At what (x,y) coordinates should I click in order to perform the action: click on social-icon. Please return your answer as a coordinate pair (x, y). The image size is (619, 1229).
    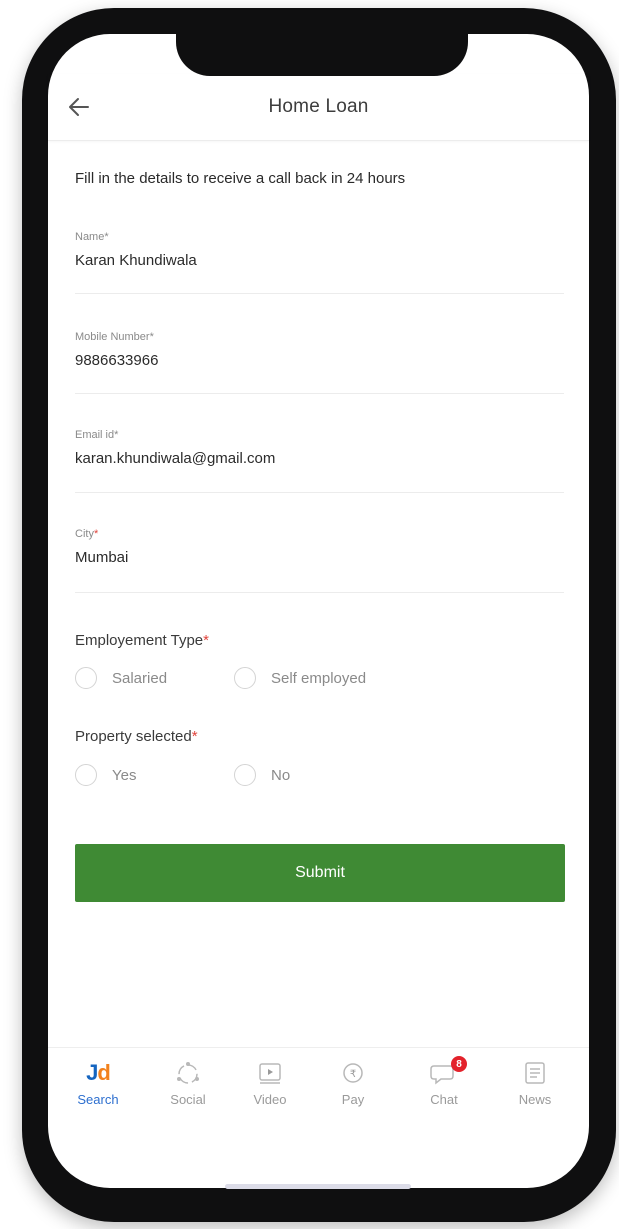
    Looking at the image, I should click on (188, 1073).